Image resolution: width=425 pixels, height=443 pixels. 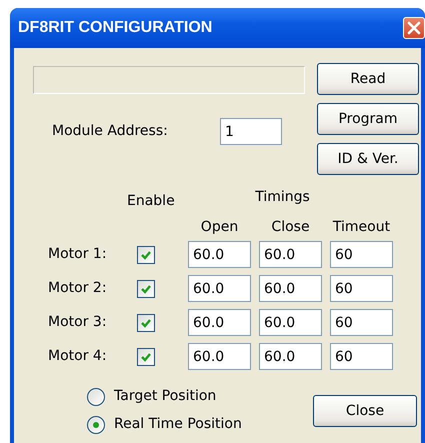 I want to click on enable-header: Enable, so click(x=151, y=201).